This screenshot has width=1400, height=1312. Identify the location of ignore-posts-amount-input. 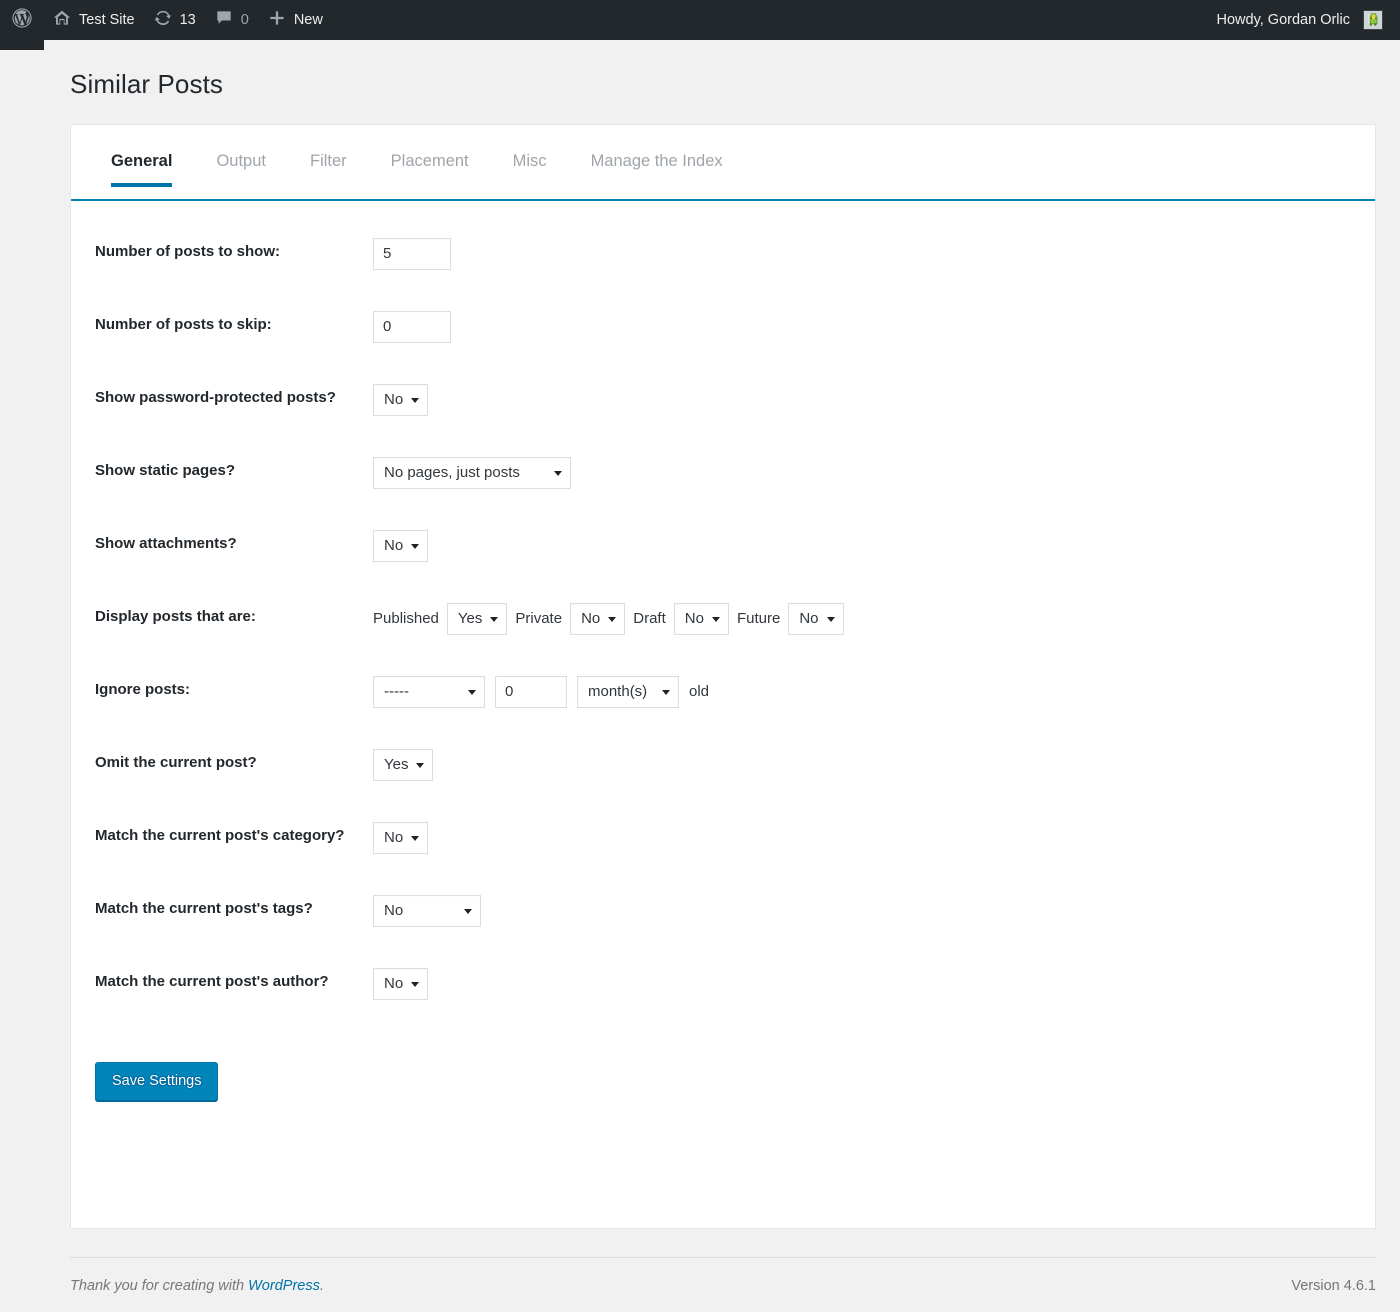
(531, 692).